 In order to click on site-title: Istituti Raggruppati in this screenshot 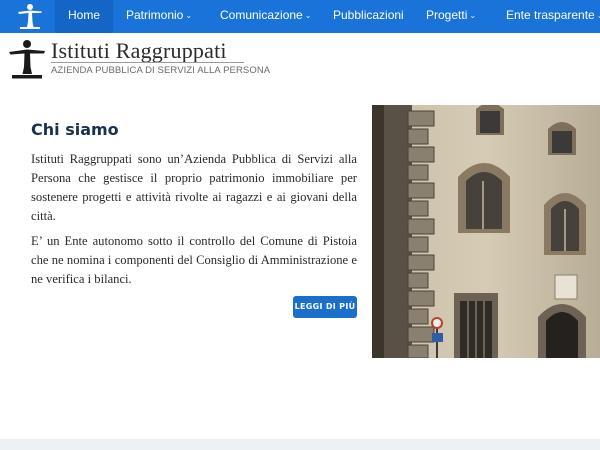, I will do `click(139, 51)`.